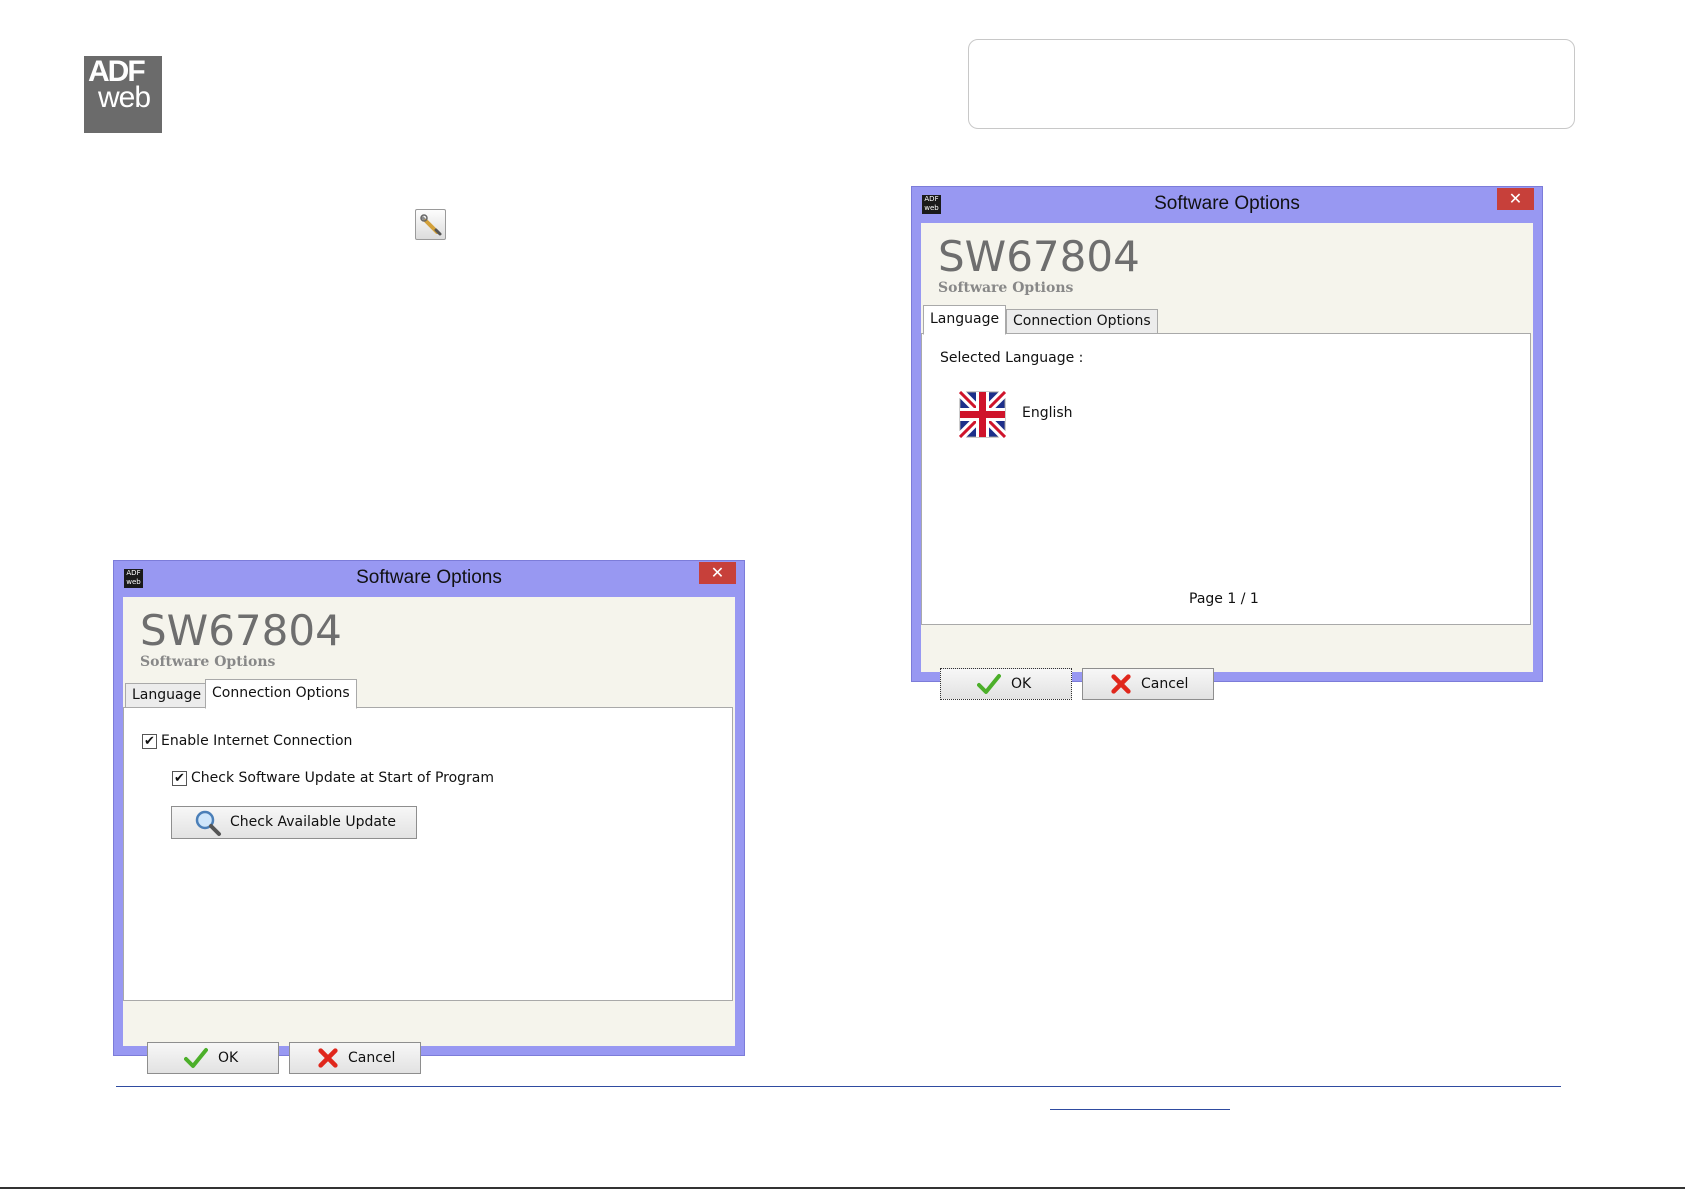 This screenshot has width=1685, height=1191. Describe the element at coordinates (430, 224) in the screenshot. I see `wrench-icon` at that location.